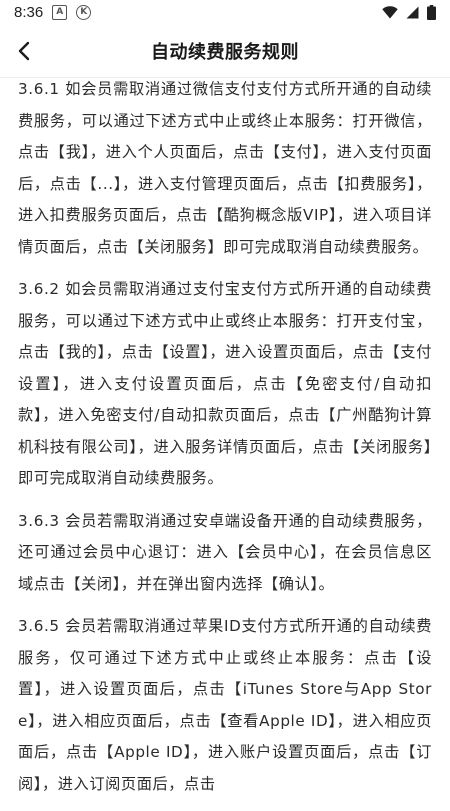 The image size is (450, 811). What do you see at coordinates (412, 12) in the screenshot?
I see `signal-icon` at bounding box center [412, 12].